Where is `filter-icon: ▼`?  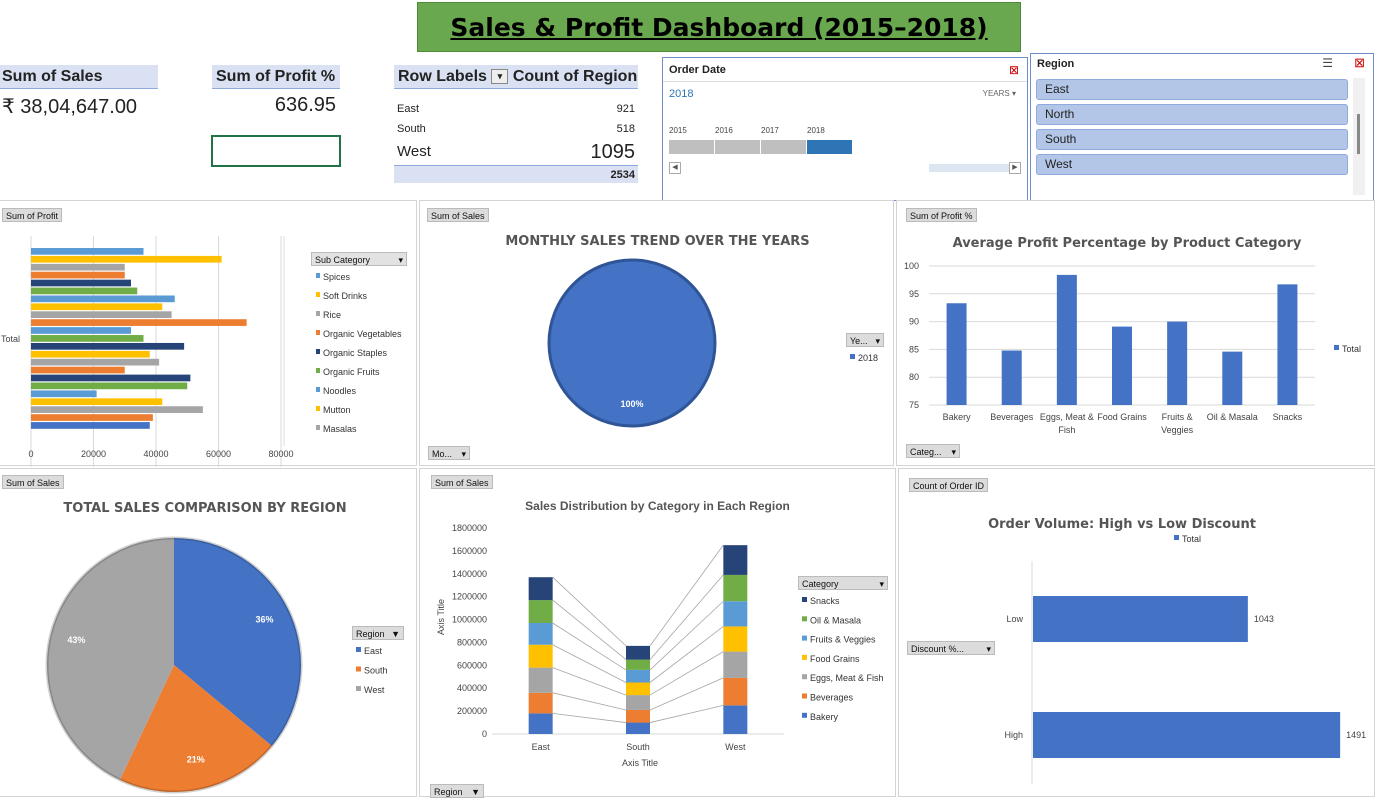 filter-icon: ▼ is located at coordinates (395, 634).